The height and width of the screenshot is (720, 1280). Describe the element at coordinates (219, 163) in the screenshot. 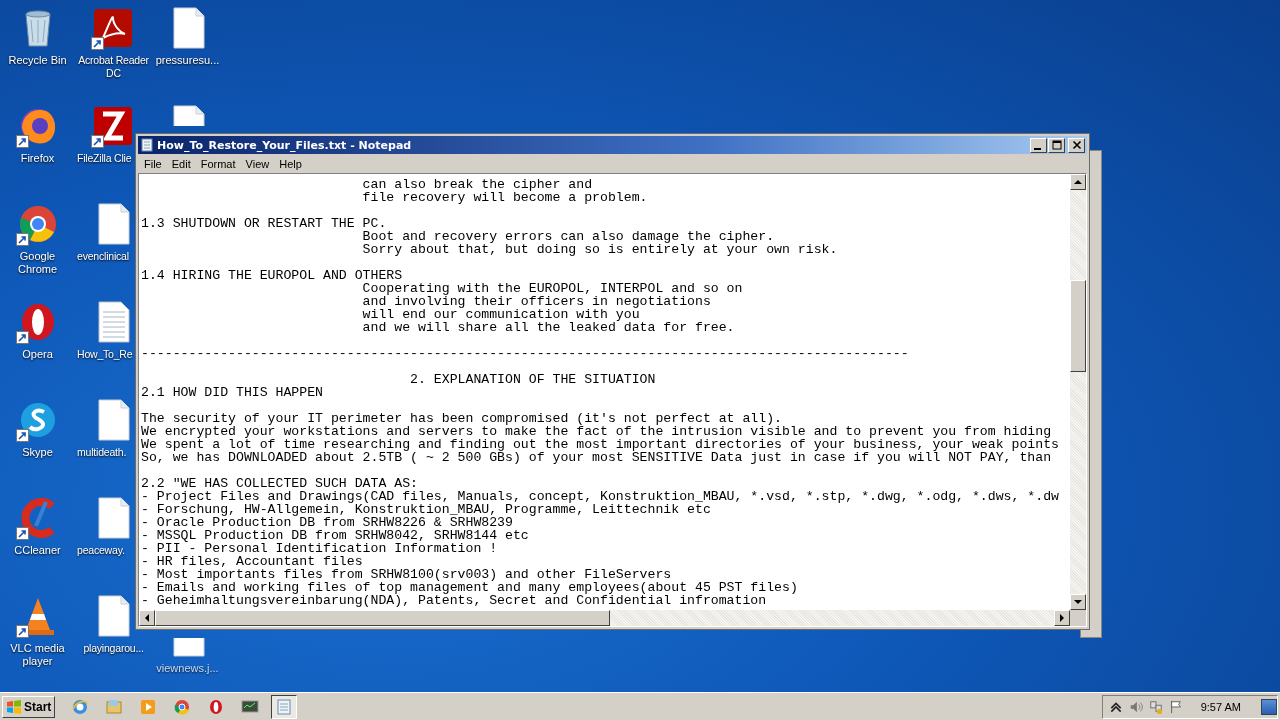

I see `menu-item: Format` at that location.